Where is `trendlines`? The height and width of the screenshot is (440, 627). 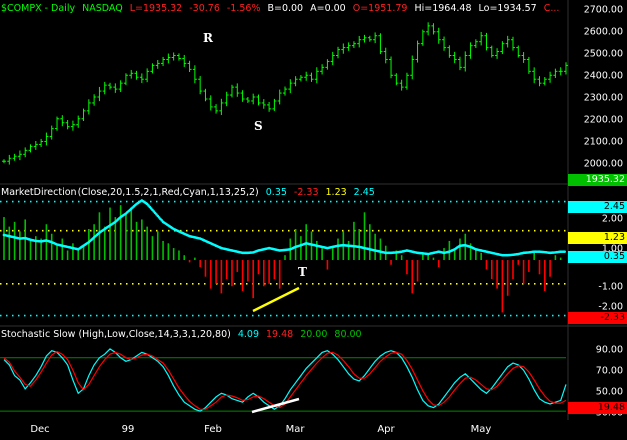
trendlines is located at coordinates (275, 350).